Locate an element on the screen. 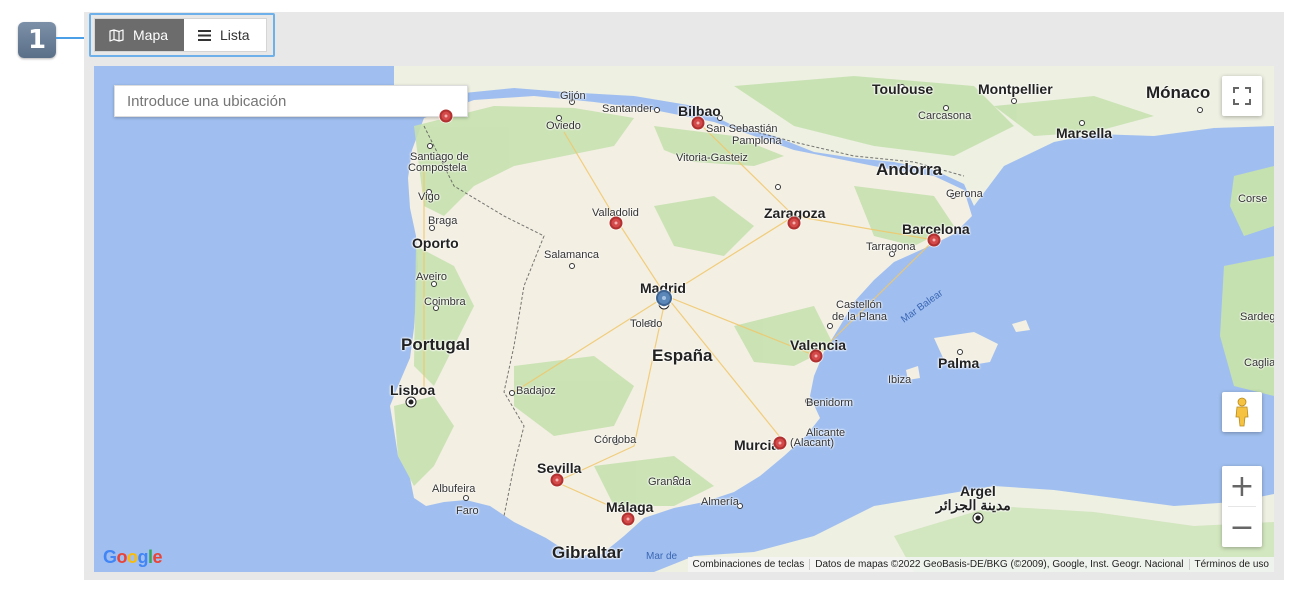 The height and width of the screenshot is (594, 1298). city-label: Córdoba is located at coordinates (615, 440).